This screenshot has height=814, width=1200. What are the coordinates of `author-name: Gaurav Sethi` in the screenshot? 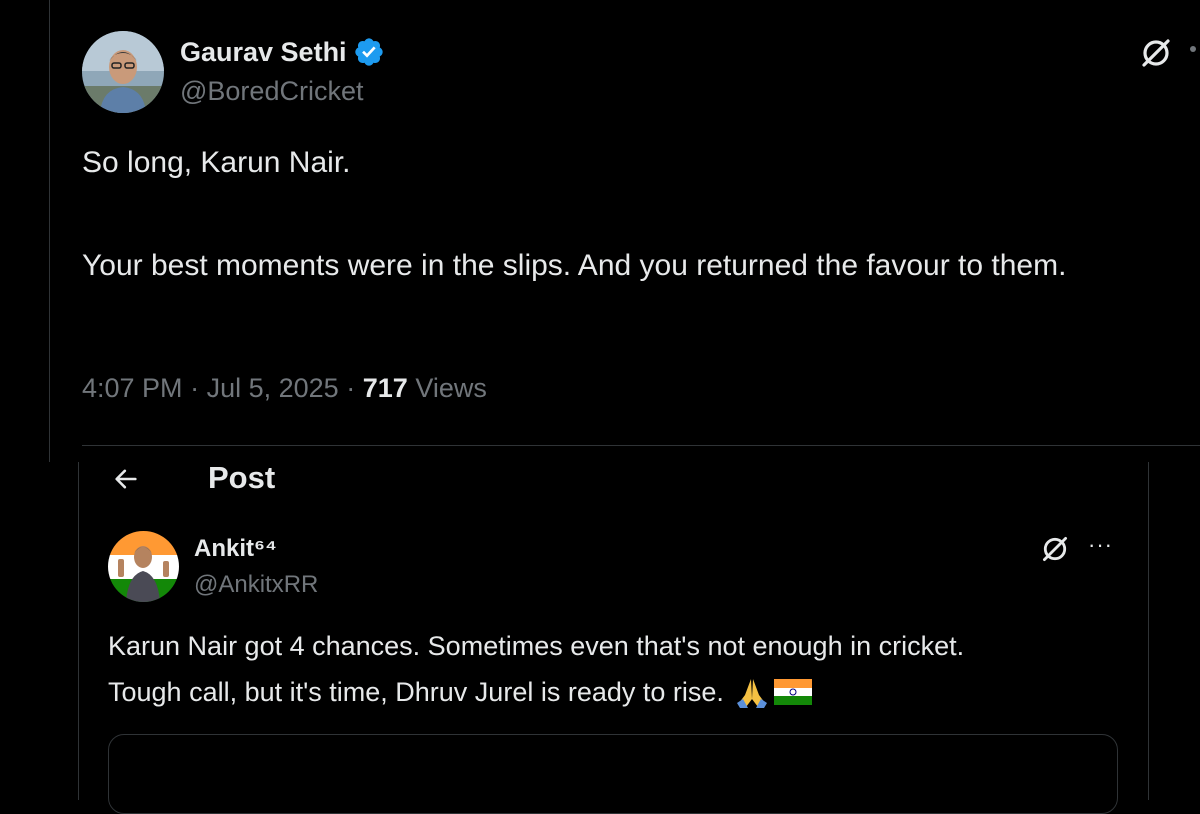 It's located at (263, 52).